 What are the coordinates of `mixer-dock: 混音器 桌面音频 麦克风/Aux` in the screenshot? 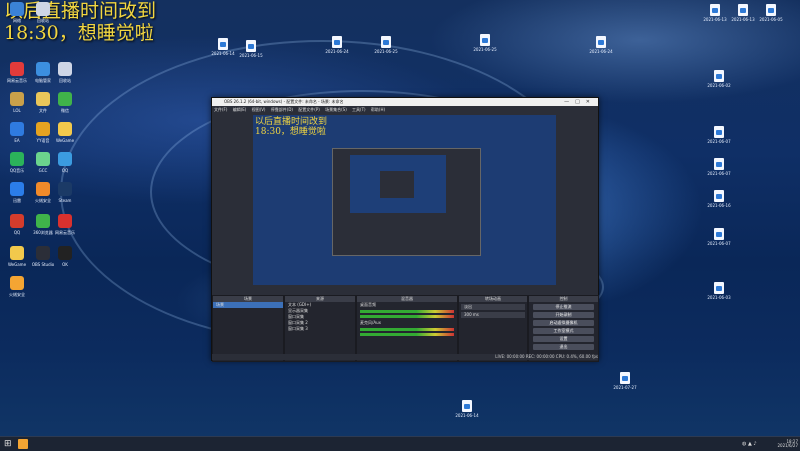 It's located at (407, 328).